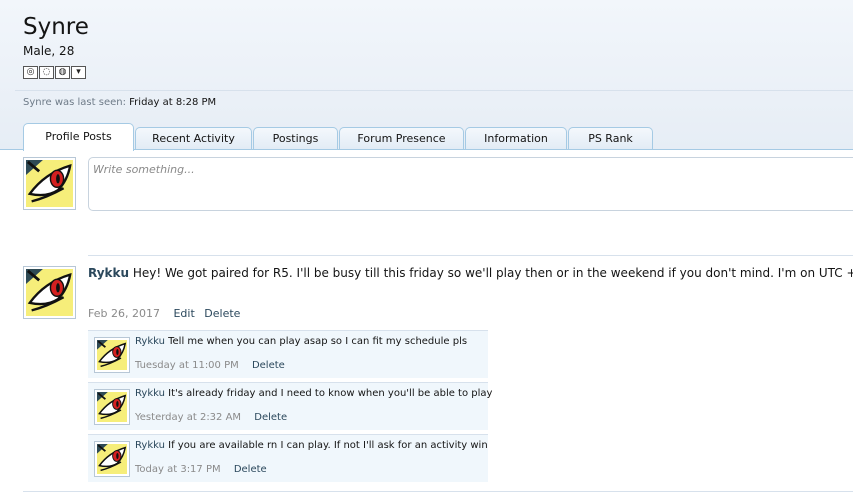  What do you see at coordinates (222, 313) in the screenshot?
I see `delete-link: Delete` at bounding box center [222, 313].